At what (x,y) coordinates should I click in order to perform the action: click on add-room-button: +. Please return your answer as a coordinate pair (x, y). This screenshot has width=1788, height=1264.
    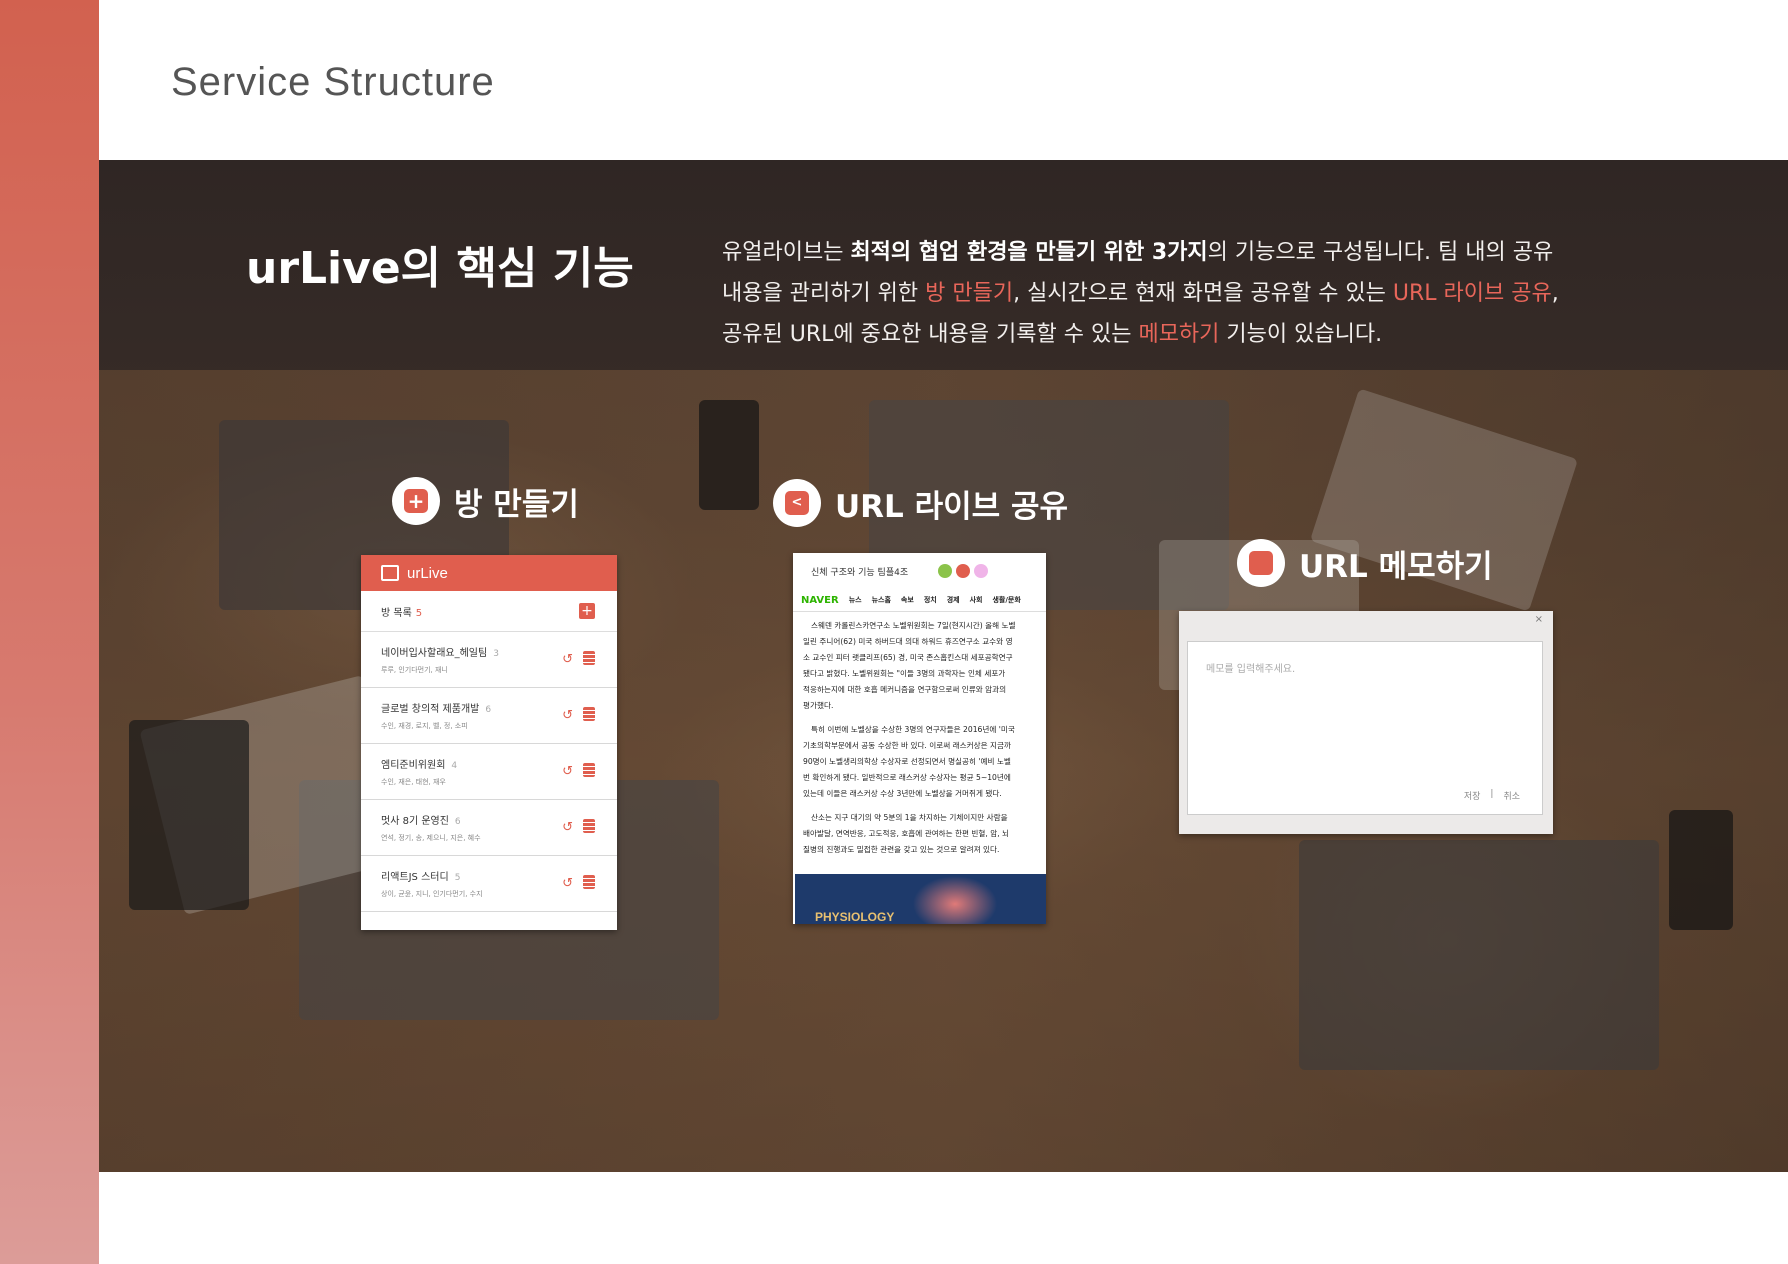
    Looking at the image, I should click on (587, 611).